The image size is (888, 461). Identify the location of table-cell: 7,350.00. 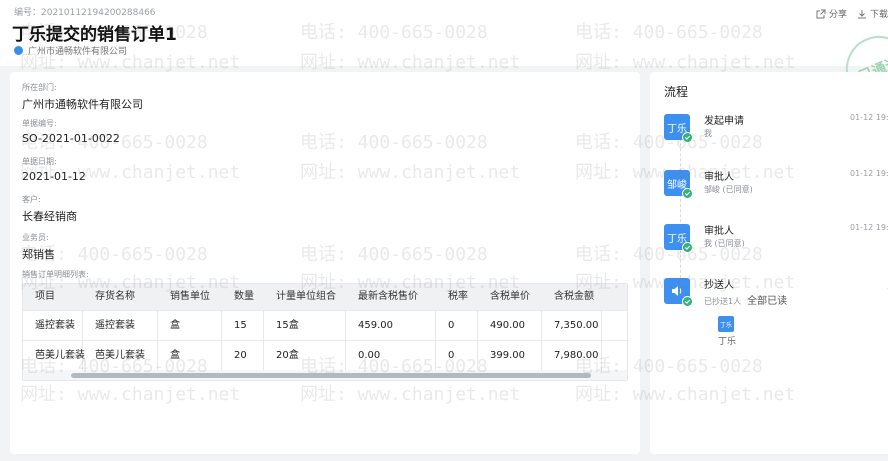
(572, 325).